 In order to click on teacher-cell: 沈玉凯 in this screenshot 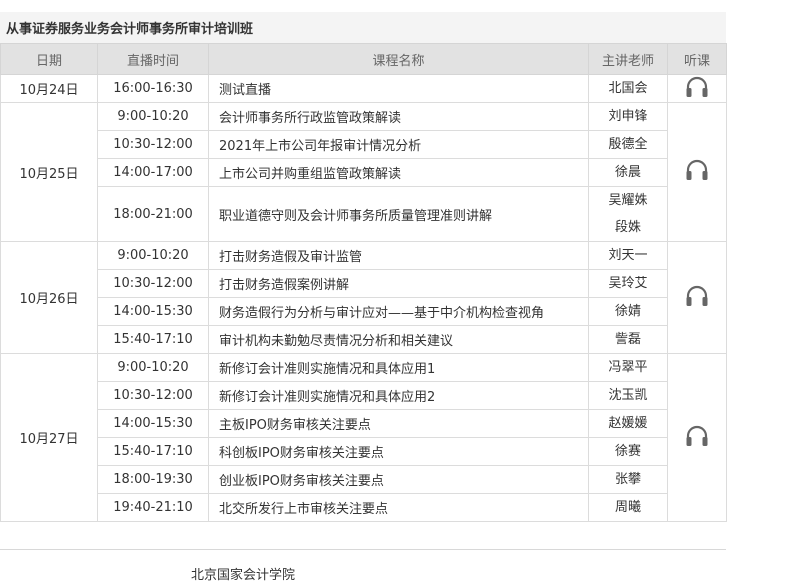, I will do `click(628, 395)`.